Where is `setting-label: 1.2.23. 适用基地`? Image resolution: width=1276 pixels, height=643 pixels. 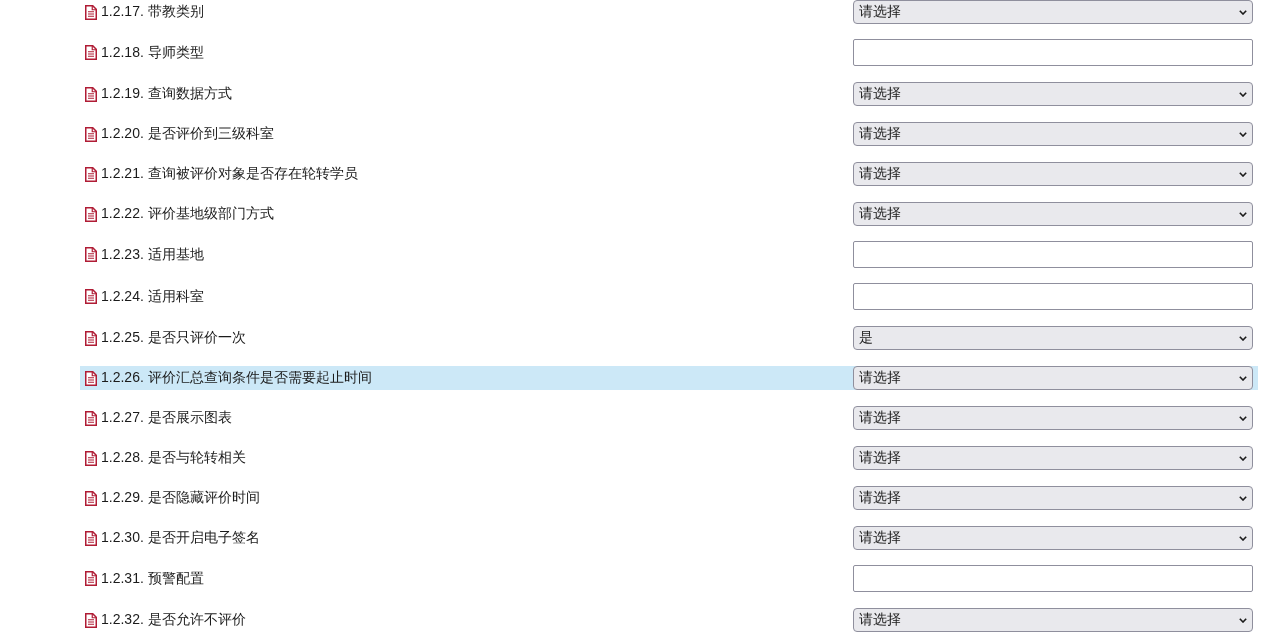 setting-label: 1.2.23. 适用基地 is located at coordinates (153, 254).